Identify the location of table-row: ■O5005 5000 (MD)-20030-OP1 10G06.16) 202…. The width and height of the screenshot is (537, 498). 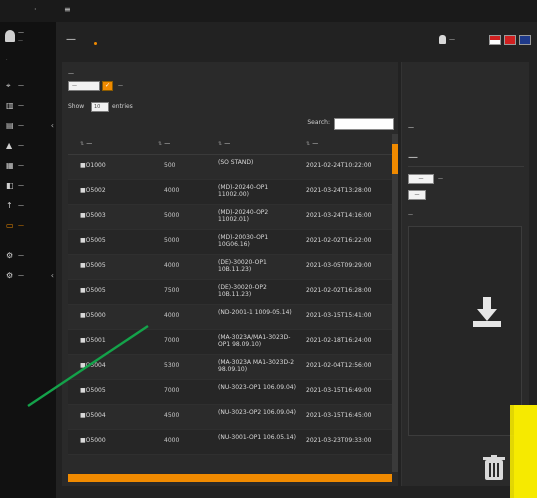
(230, 242).